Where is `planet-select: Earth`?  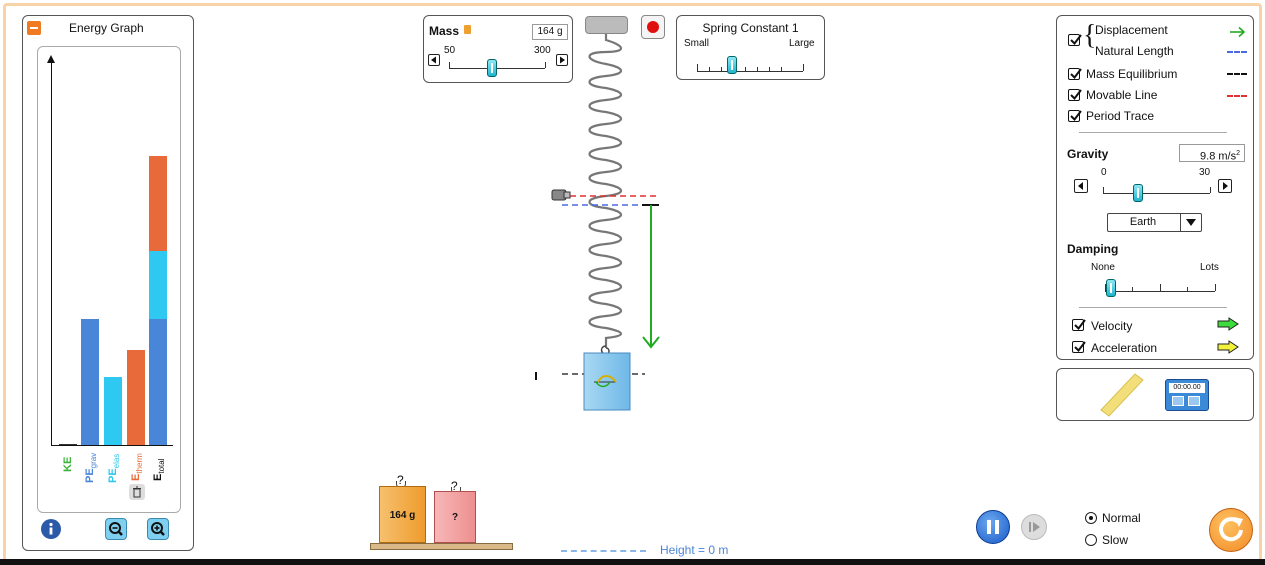 planet-select: Earth is located at coordinates (1154, 222).